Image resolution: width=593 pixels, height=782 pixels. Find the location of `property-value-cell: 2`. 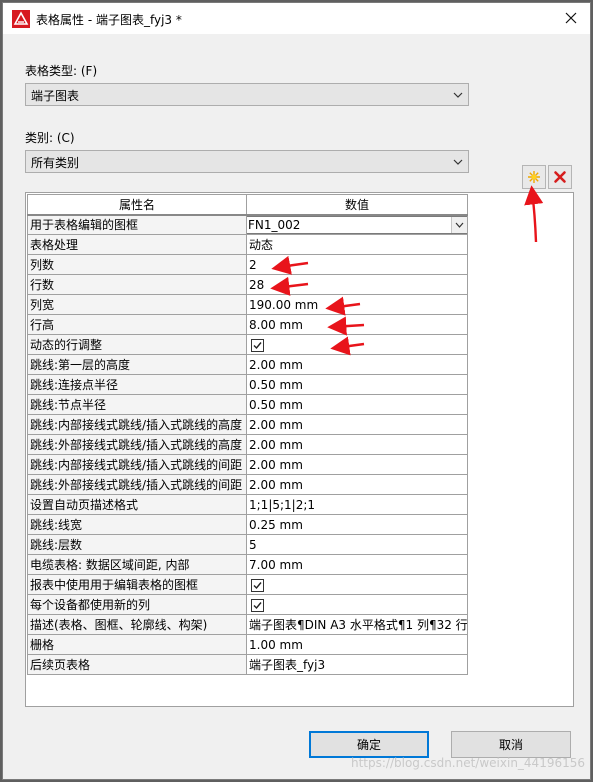

property-value-cell: 2 is located at coordinates (357, 264).